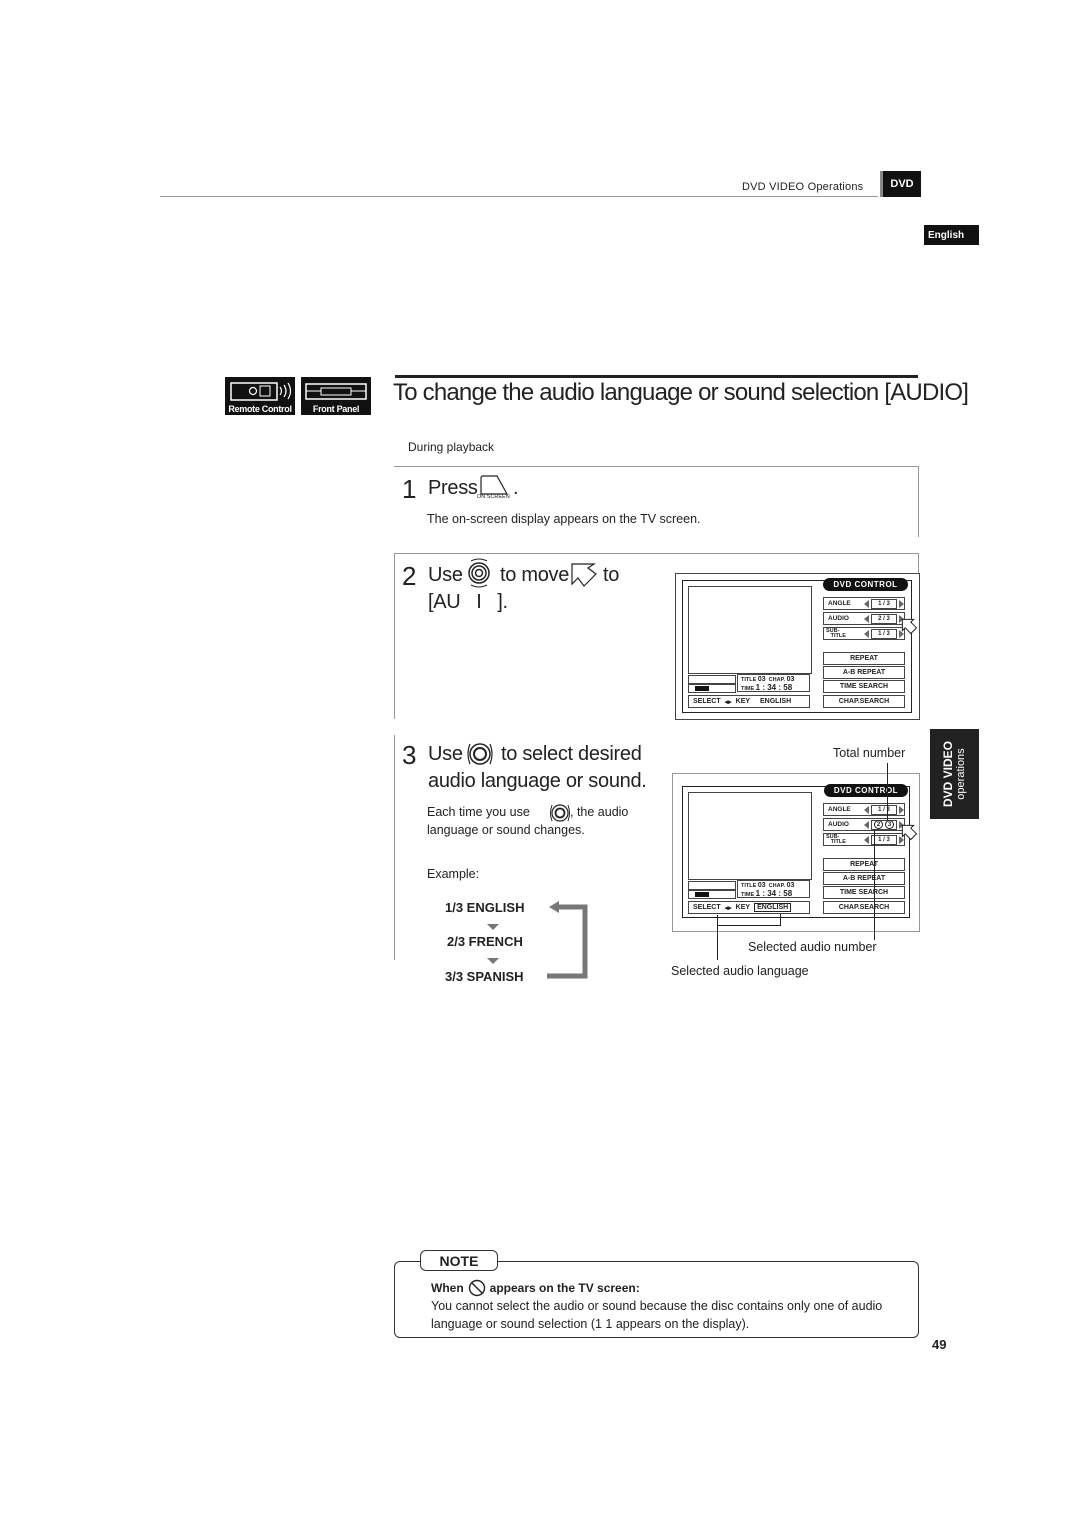  Describe the element at coordinates (887, 791) in the screenshot. I see `total-number-leader` at that location.